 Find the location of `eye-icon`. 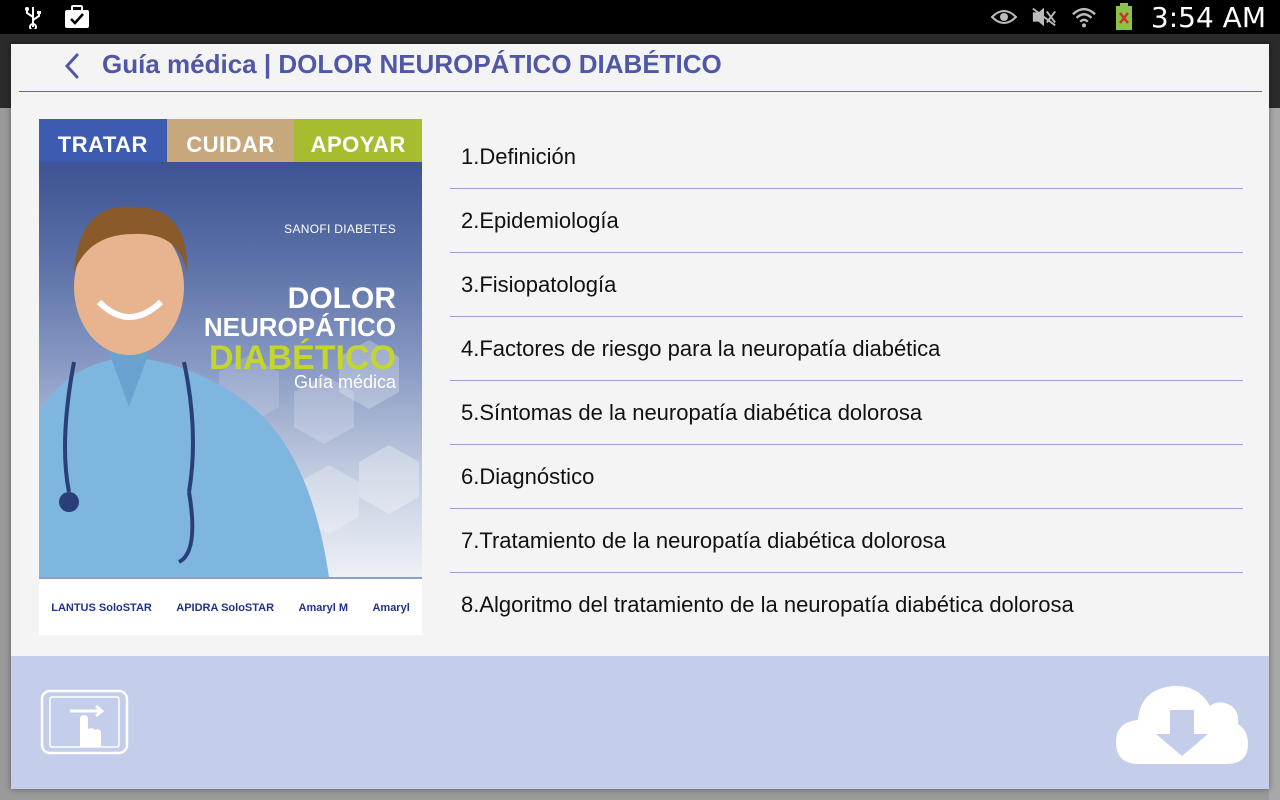

eye-icon is located at coordinates (1003, 17).